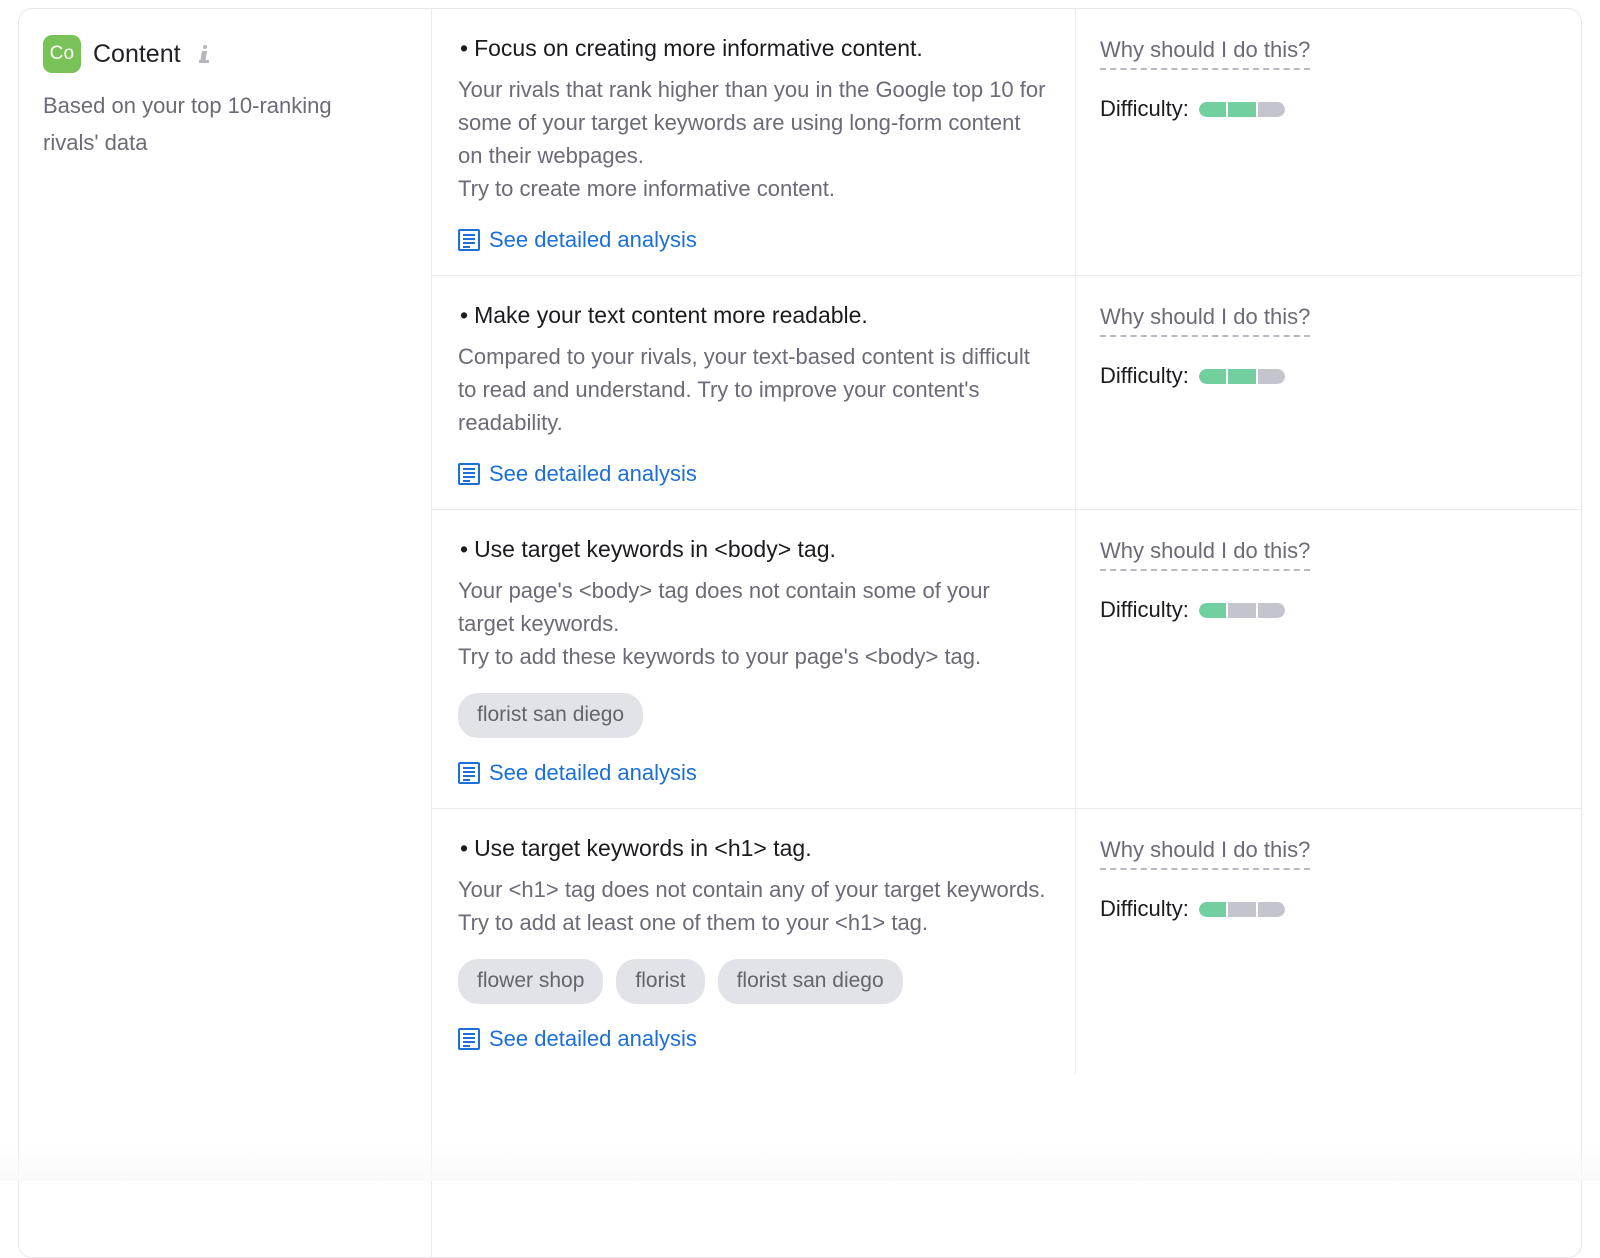  I want to click on keyword-list: florist san diego, so click(752, 715).